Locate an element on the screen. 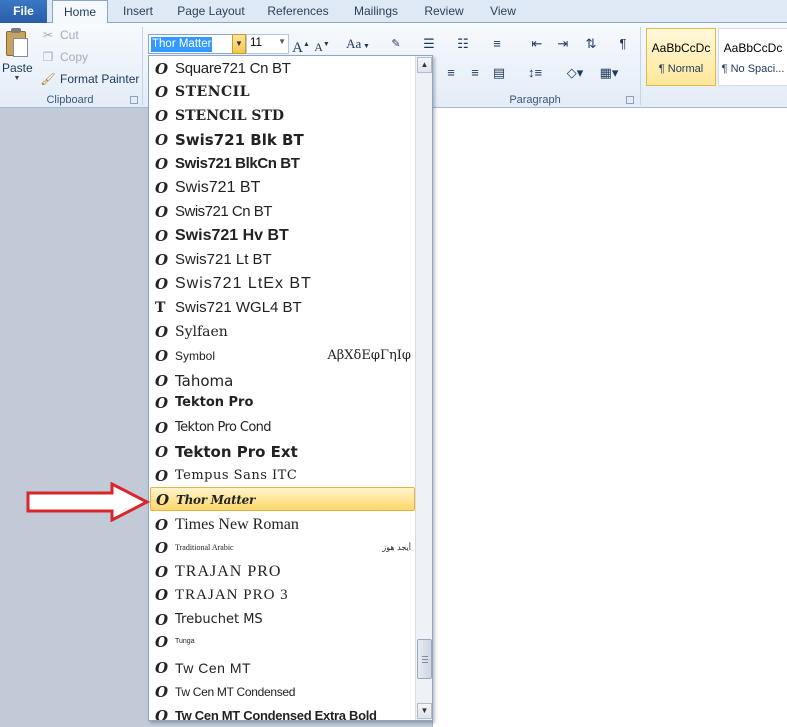 Image resolution: width=787 pixels, height=727 pixels. font-name-label: Swis721 WGL4 BT is located at coordinates (238, 307).